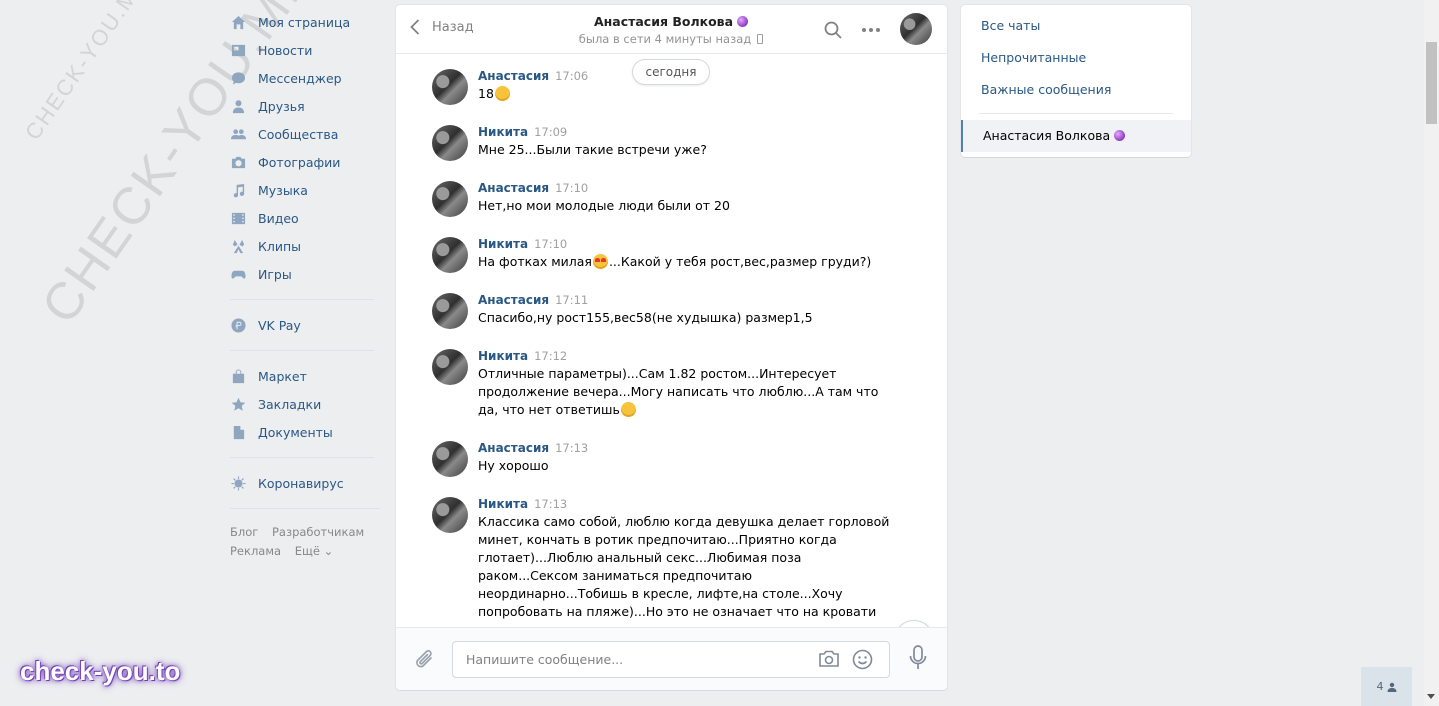 This screenshot has height=706, width=1439. What do you see at coordinates (549, 409) in the screenshot?
I see `message-line: да, что нет ответишь` at bounding box center [549, 409].